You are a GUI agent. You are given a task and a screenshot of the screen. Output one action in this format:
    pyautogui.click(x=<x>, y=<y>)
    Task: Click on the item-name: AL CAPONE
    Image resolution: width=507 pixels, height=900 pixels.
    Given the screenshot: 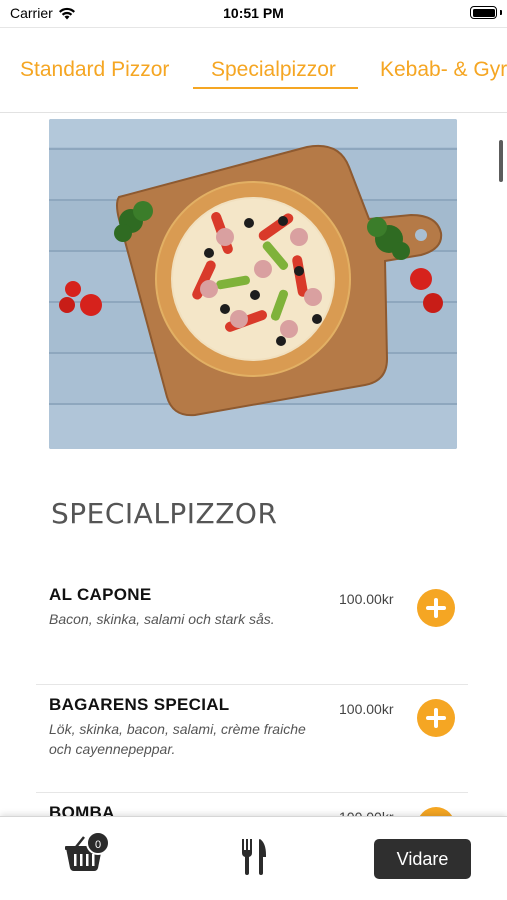 What is the action you would take?
    pyautogui.click(x=100, y=594)
    